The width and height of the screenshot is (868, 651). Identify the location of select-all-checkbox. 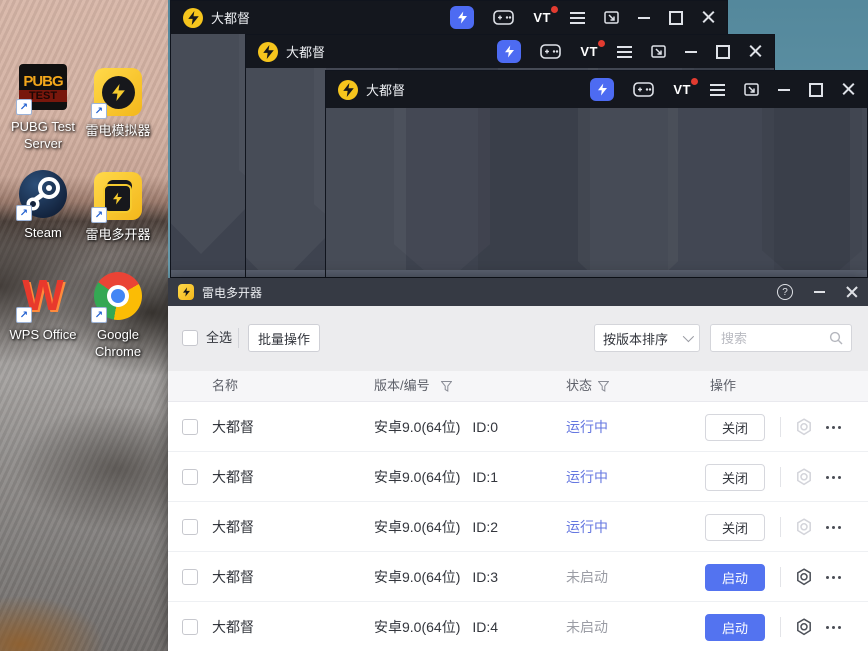
(190, 338).